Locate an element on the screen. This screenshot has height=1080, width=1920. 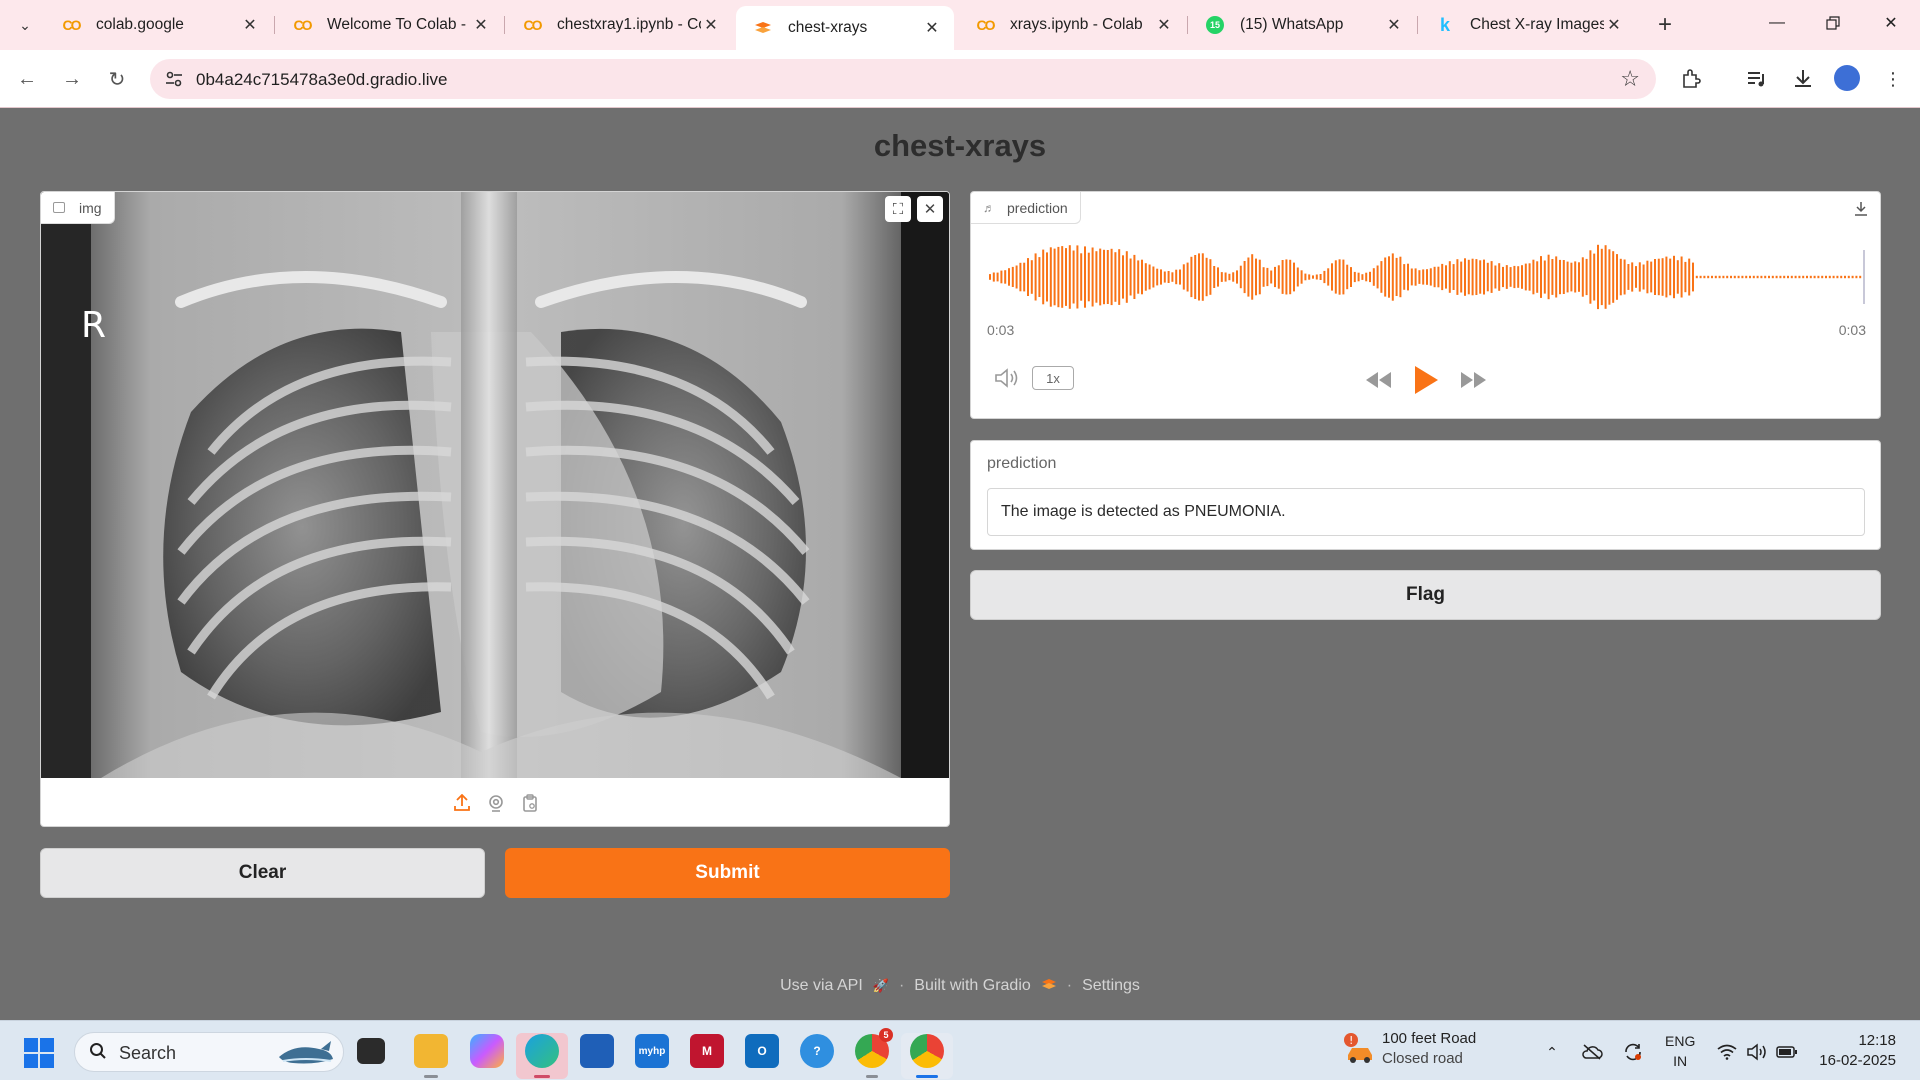
playback-speed-button: 1x is located at coordinates (1053, 378).